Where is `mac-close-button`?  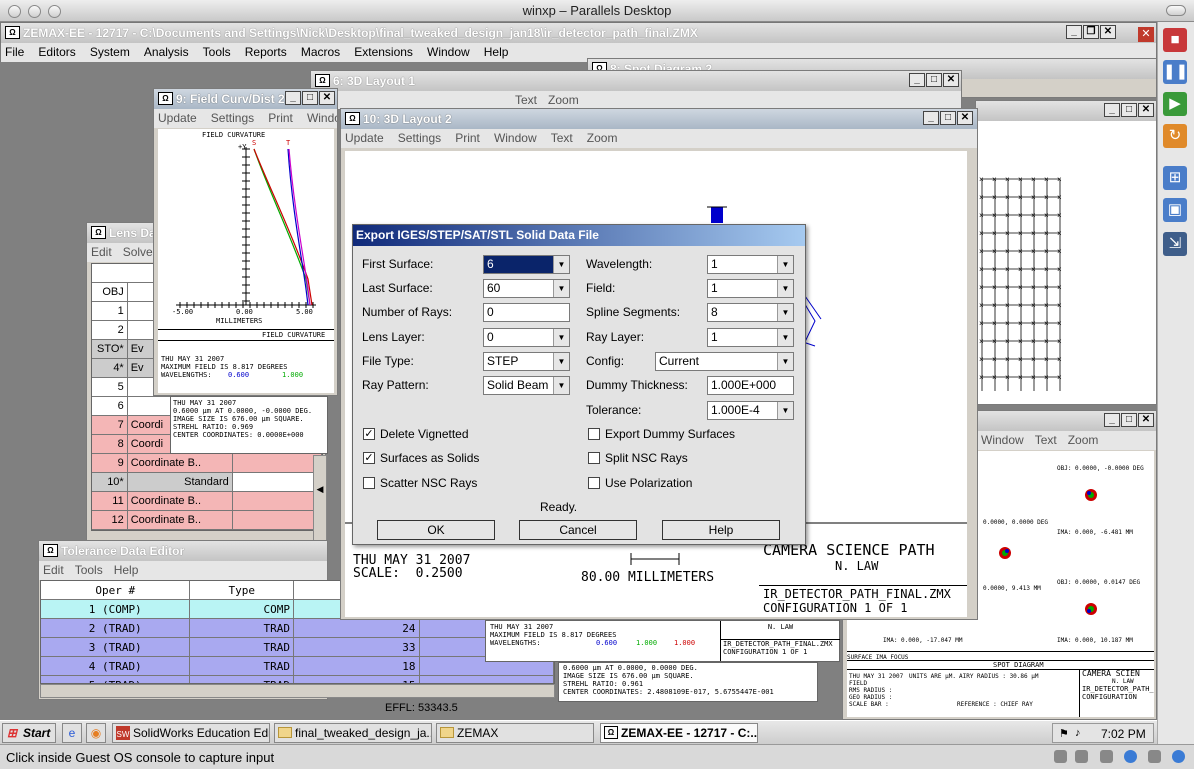 mac-close-button is located at coordinates (14, 11).